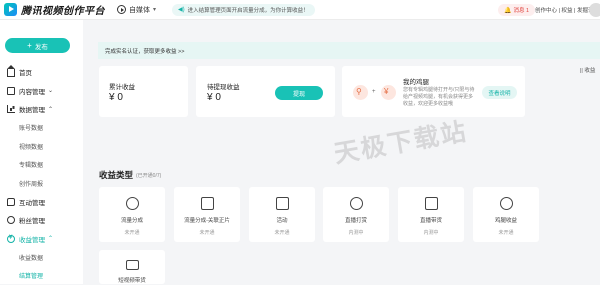 This screenshot has width=600, height=285. I want to click on sidebar-item-content: 内容管理 ⌄, so click(41, 91).